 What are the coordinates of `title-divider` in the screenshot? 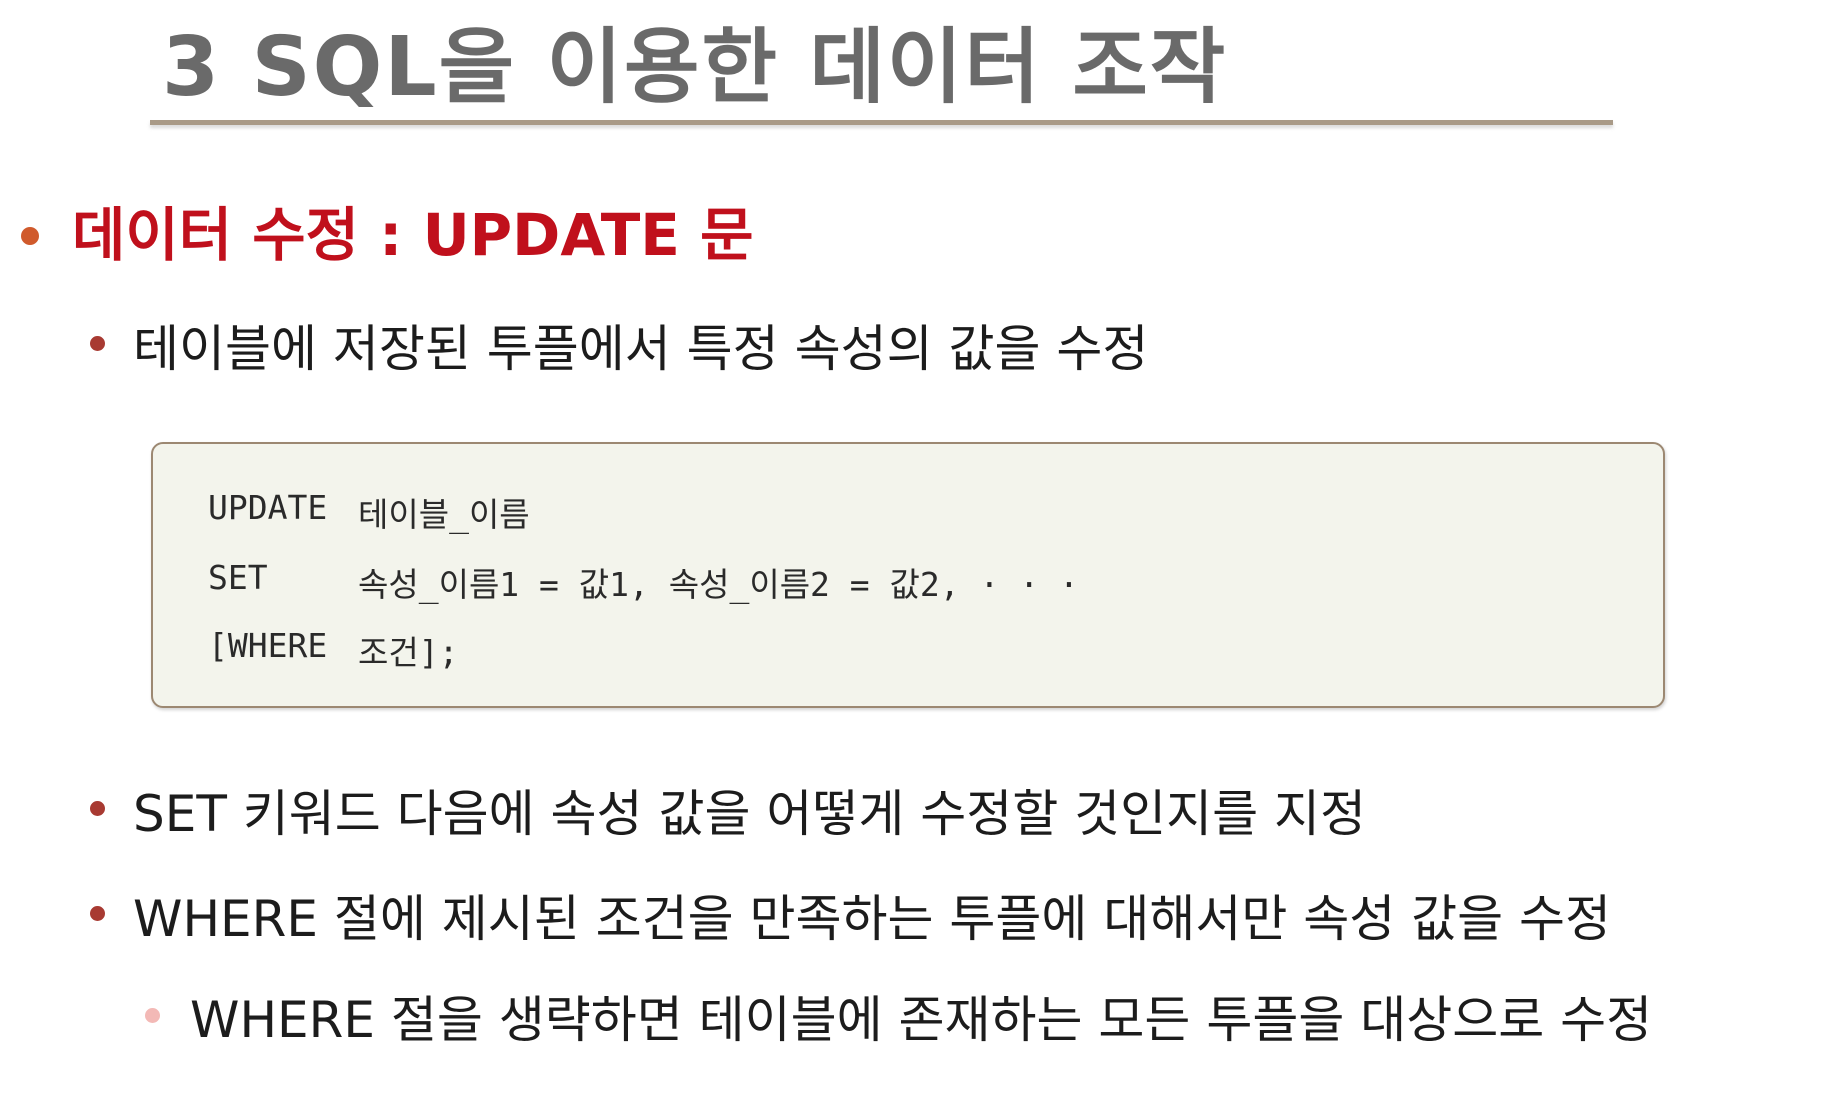 It's located at (881, 122).